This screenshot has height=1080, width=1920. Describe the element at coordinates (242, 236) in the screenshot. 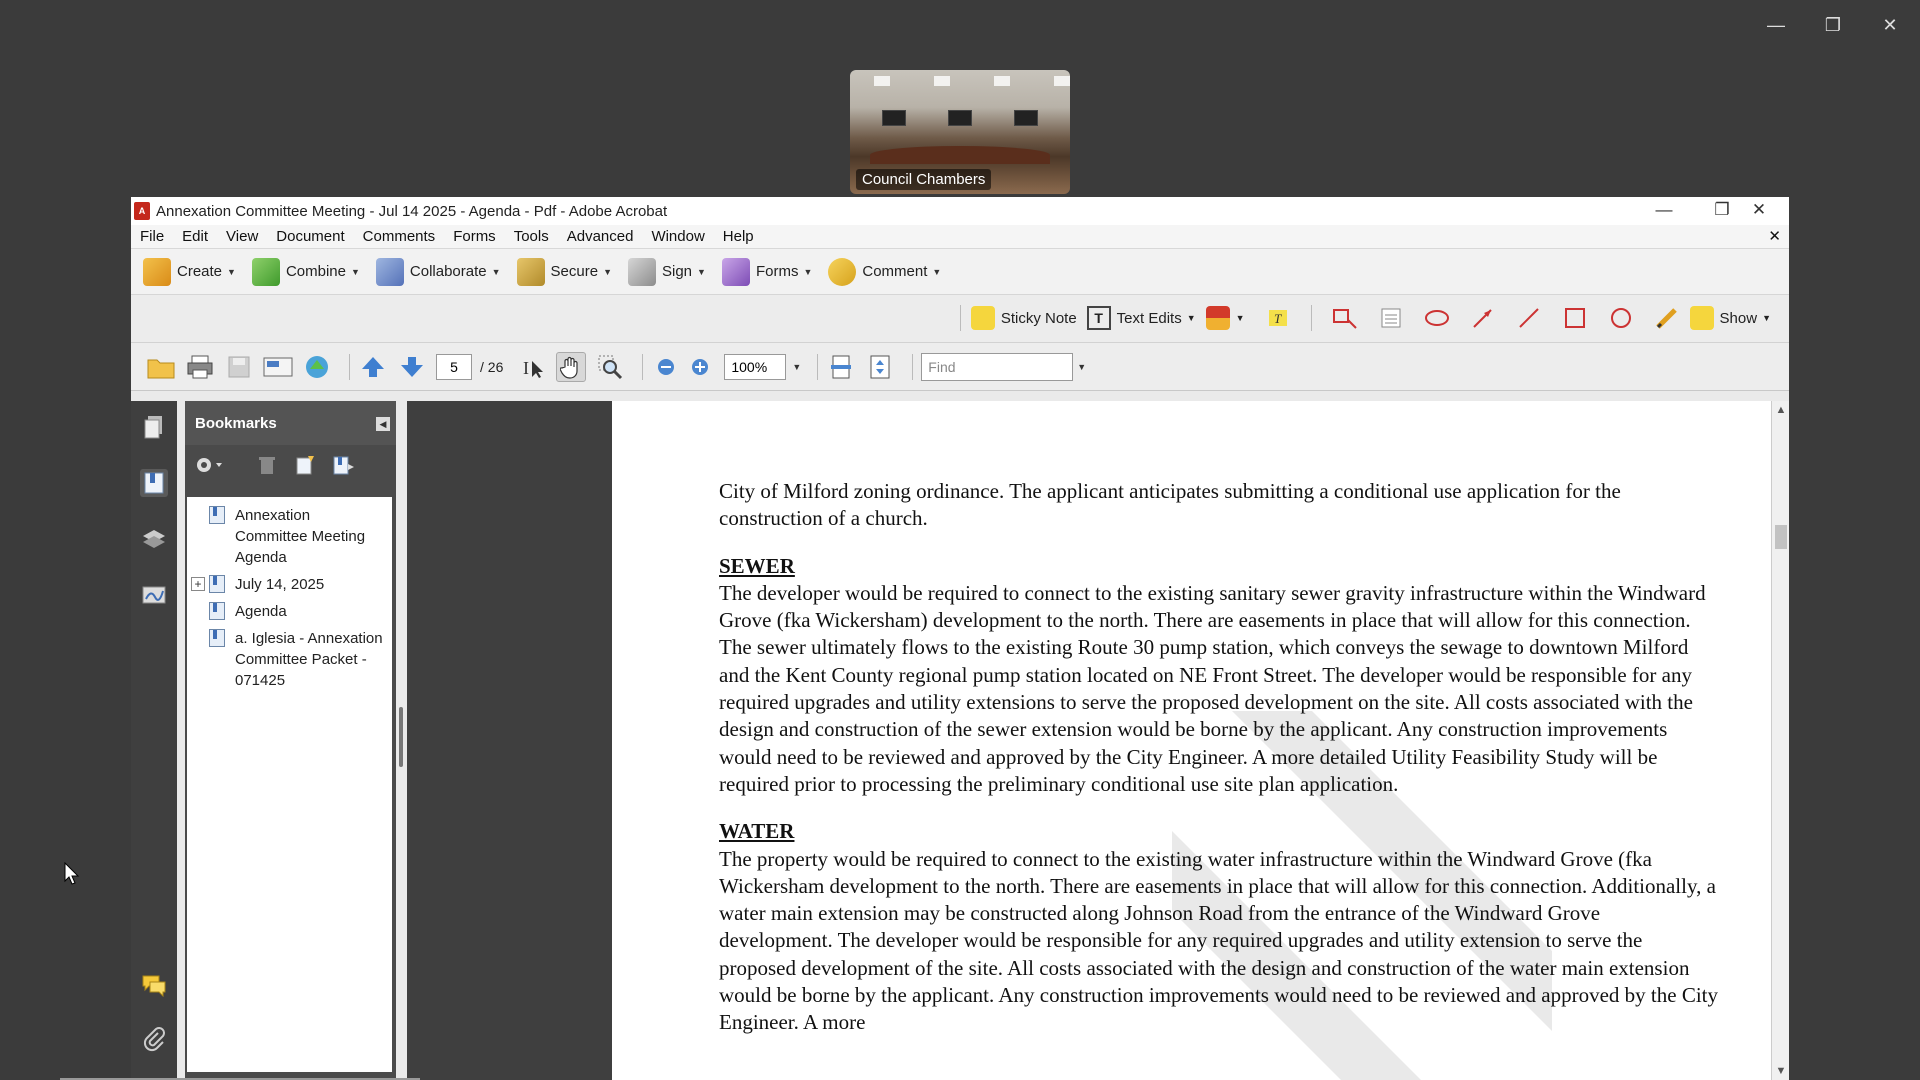

I see `menu-view: View` at that location.